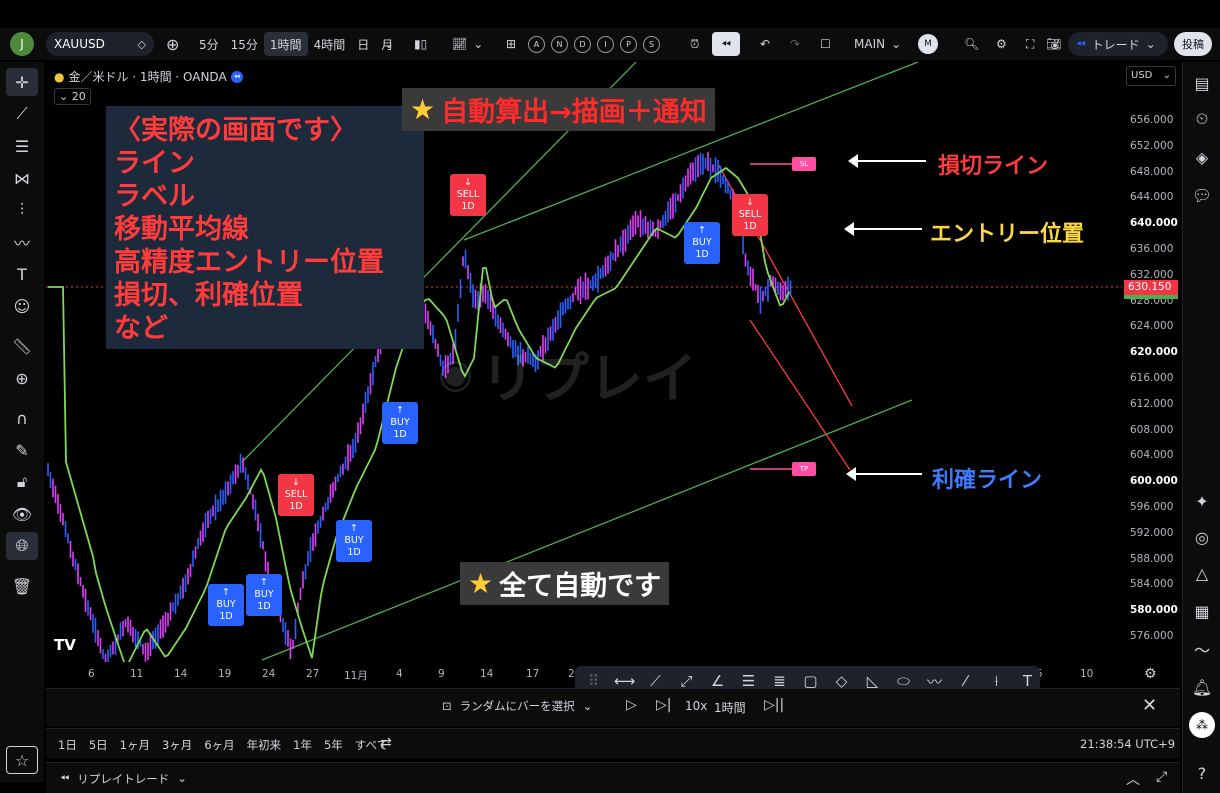  I want to click on calendar-icon: ▦, so click(1202, 611).